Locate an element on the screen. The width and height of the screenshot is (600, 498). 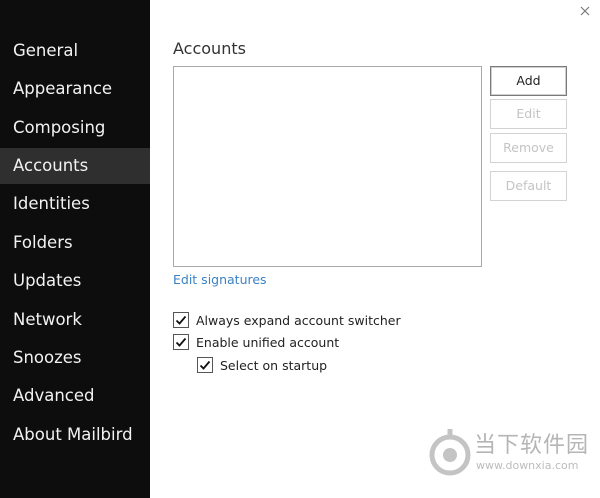
watermark-url: www.downxia.com is located at coordinates (527, 465).